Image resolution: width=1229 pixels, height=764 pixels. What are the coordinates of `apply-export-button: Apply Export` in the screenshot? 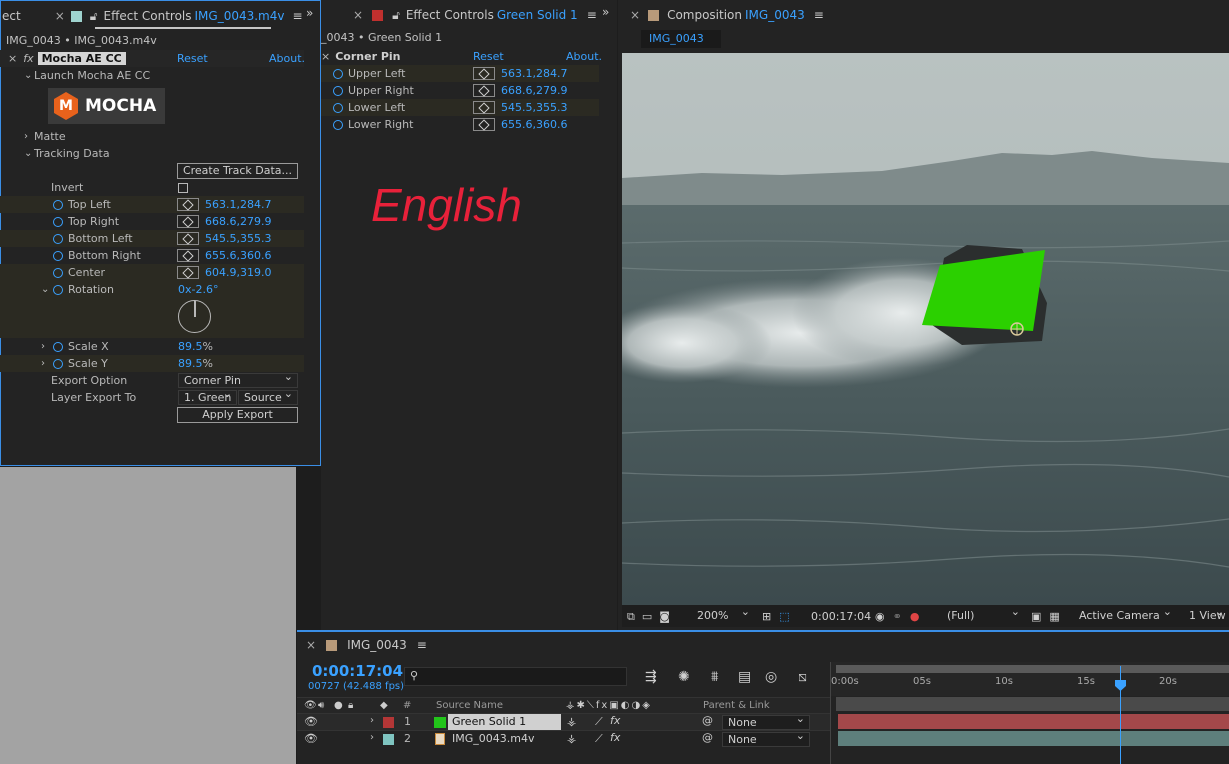 It's located at (237, 415).